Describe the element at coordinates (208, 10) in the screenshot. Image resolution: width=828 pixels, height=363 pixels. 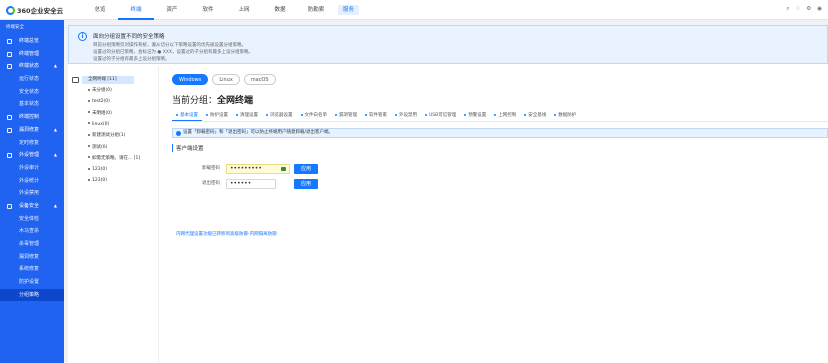
I see `top-nav-item: 软件` at that location.